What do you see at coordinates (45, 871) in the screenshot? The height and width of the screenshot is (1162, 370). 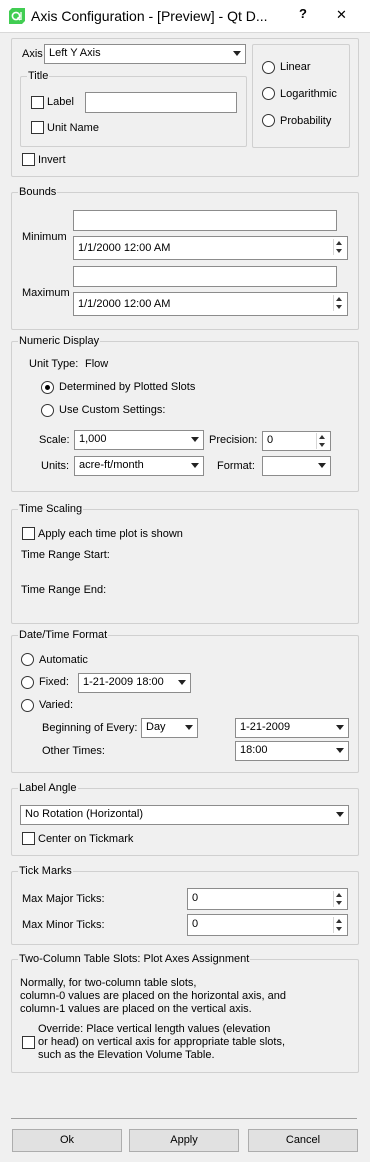 I see `tick-marks-title: Tick Marks` at bounding box center [45, 871].